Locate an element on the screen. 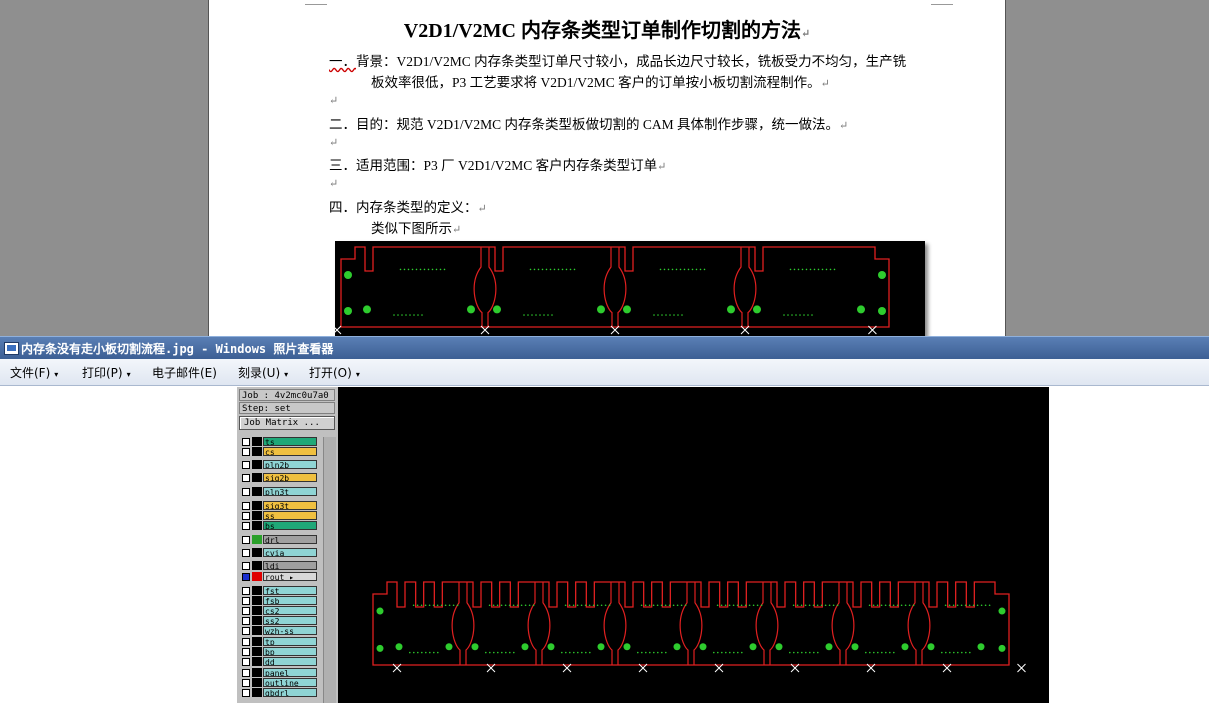  cam-layer-scrollbar is located at coordinates (329, 570).